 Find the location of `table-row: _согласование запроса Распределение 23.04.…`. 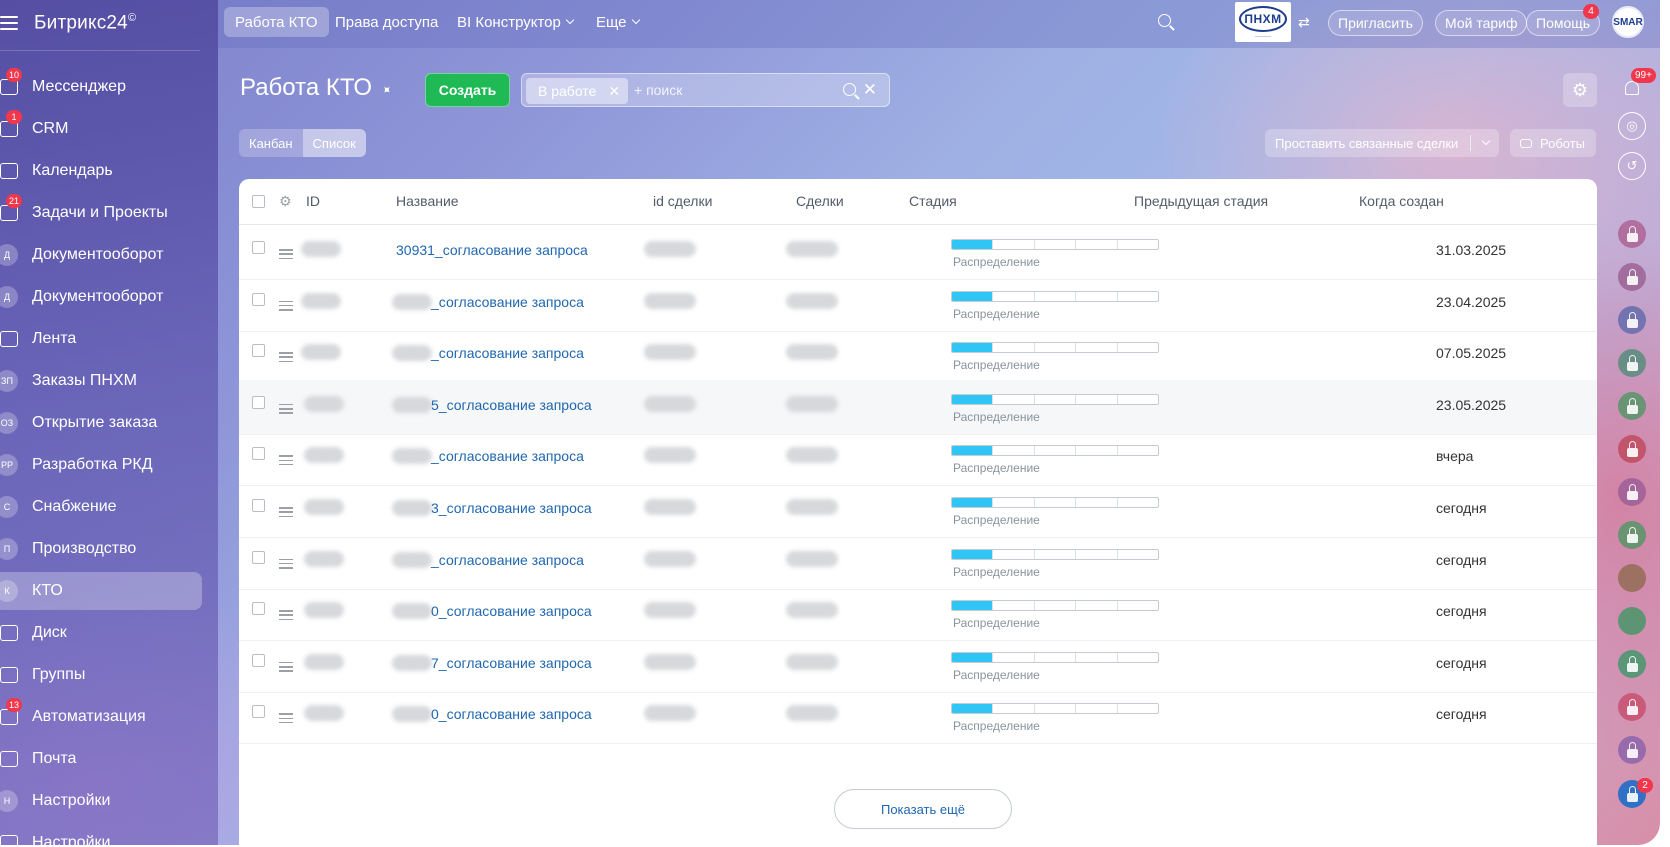

table-row: _согласование запроса Распределение 23.04.… is located at coordinates (918, 304).